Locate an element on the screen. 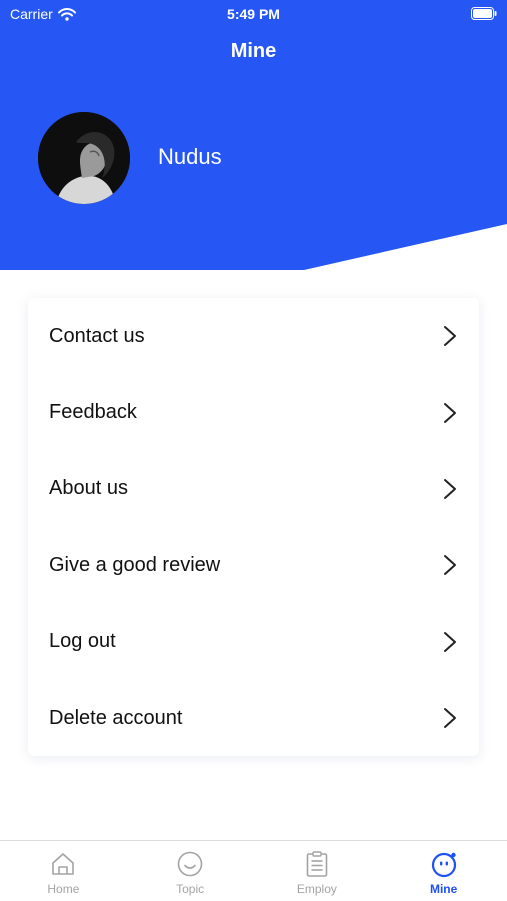 Image resolution: width=507 pixels, height=901 pixels. avatar is located at coordinates (84, 158).